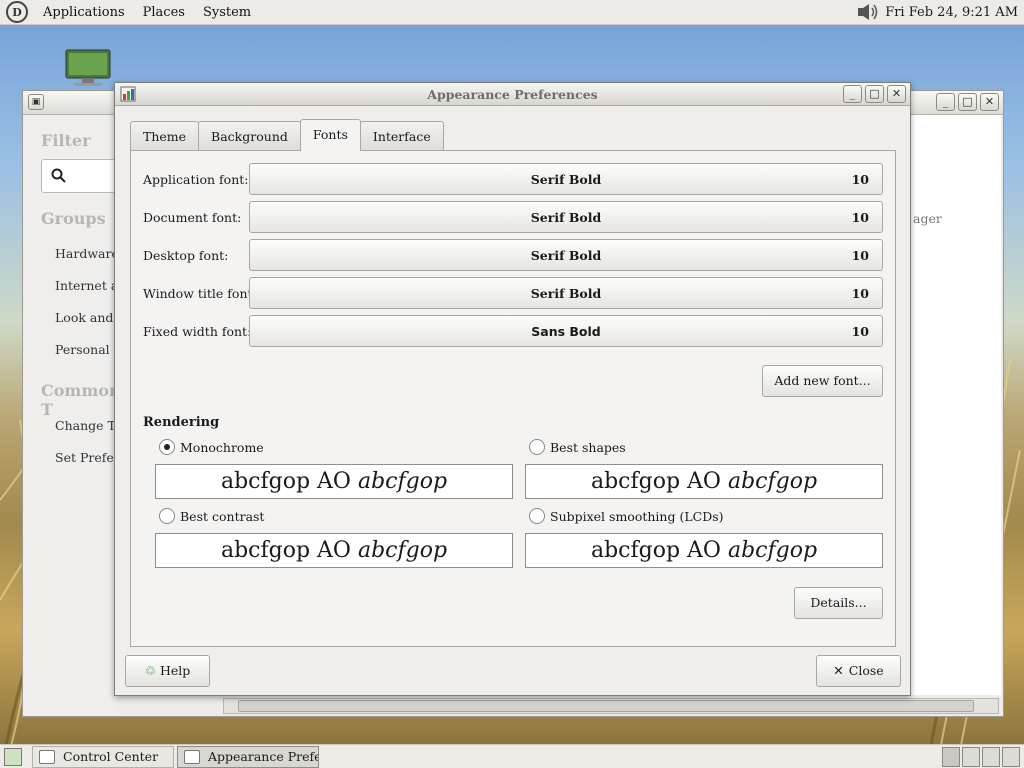 The height and width of the screenshot is (768, 1024). I want to click on help-button: ♲ Help, so click(167, 671).